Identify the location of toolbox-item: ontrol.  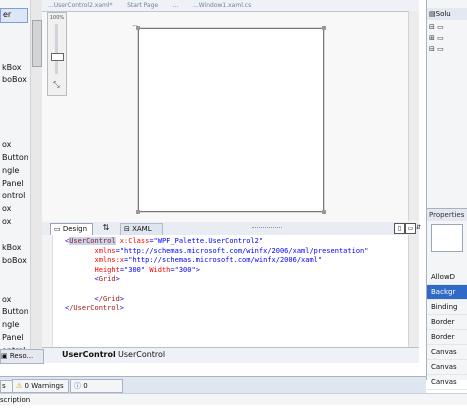
(14, 196).